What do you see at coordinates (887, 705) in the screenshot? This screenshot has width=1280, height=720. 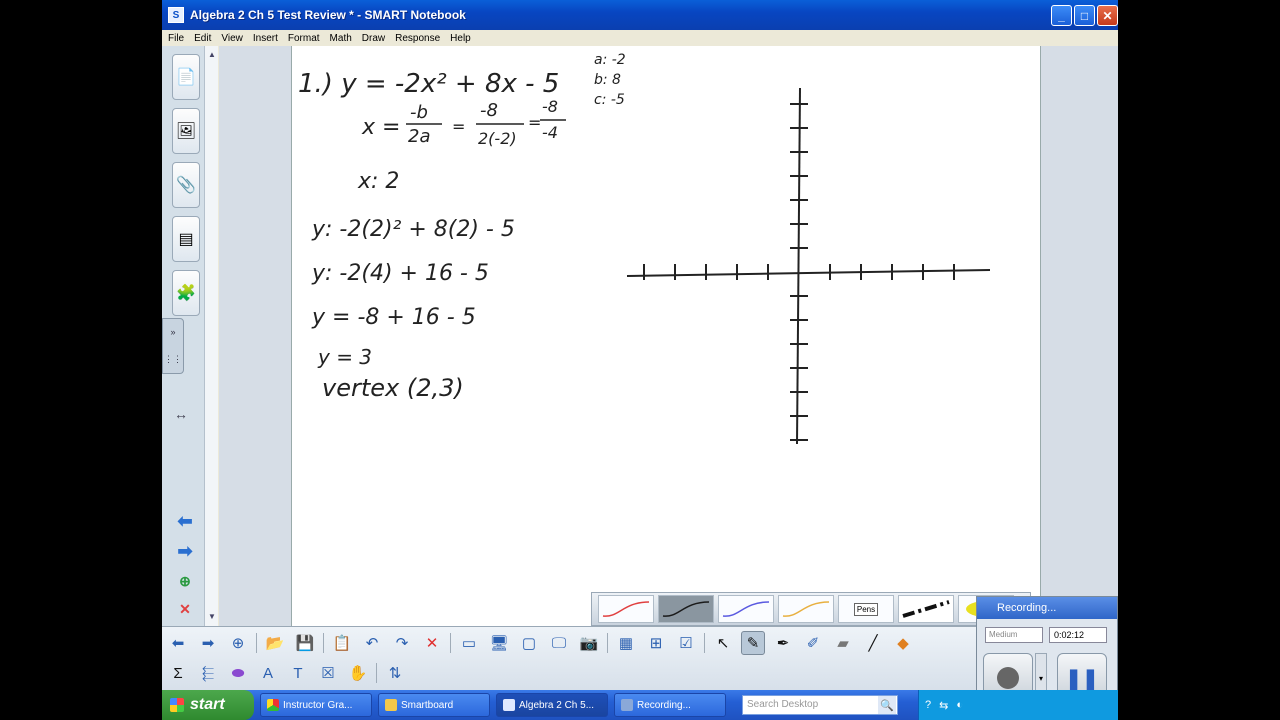 I see `search-icon: 🔍` at bounding box center [887, 705].